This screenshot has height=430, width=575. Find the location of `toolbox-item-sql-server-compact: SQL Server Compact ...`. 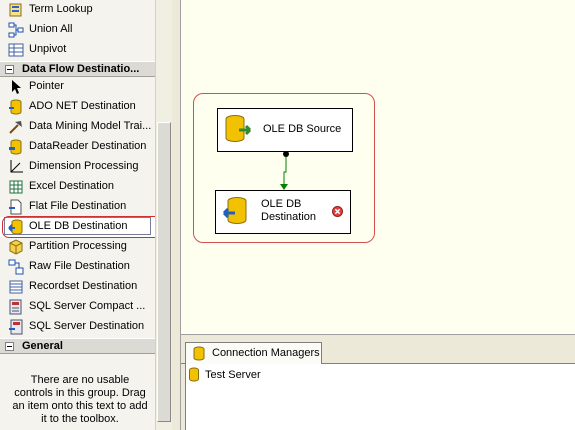

toolbox-item-sql-server-compact: SQL Server Compact ... is located at coordinates (77, 307).